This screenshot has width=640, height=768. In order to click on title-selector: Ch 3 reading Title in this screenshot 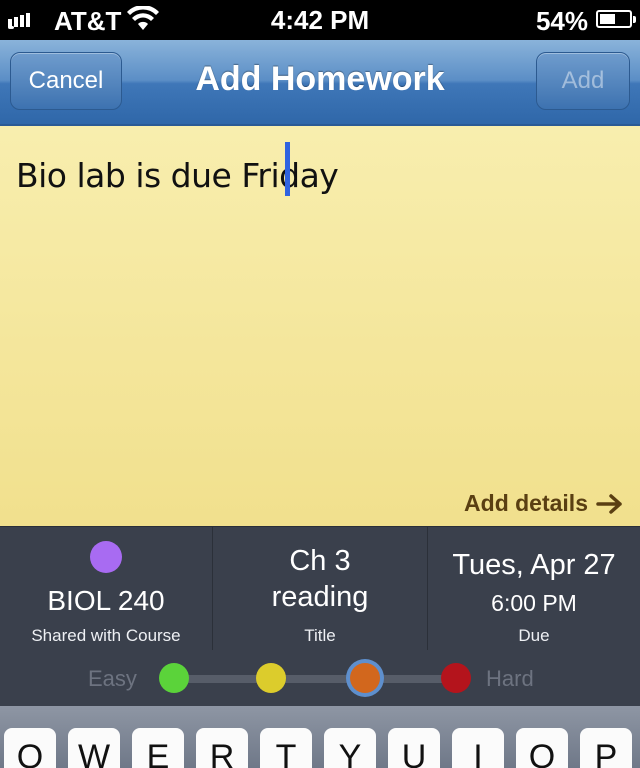, I will do `click(320, 589)`.